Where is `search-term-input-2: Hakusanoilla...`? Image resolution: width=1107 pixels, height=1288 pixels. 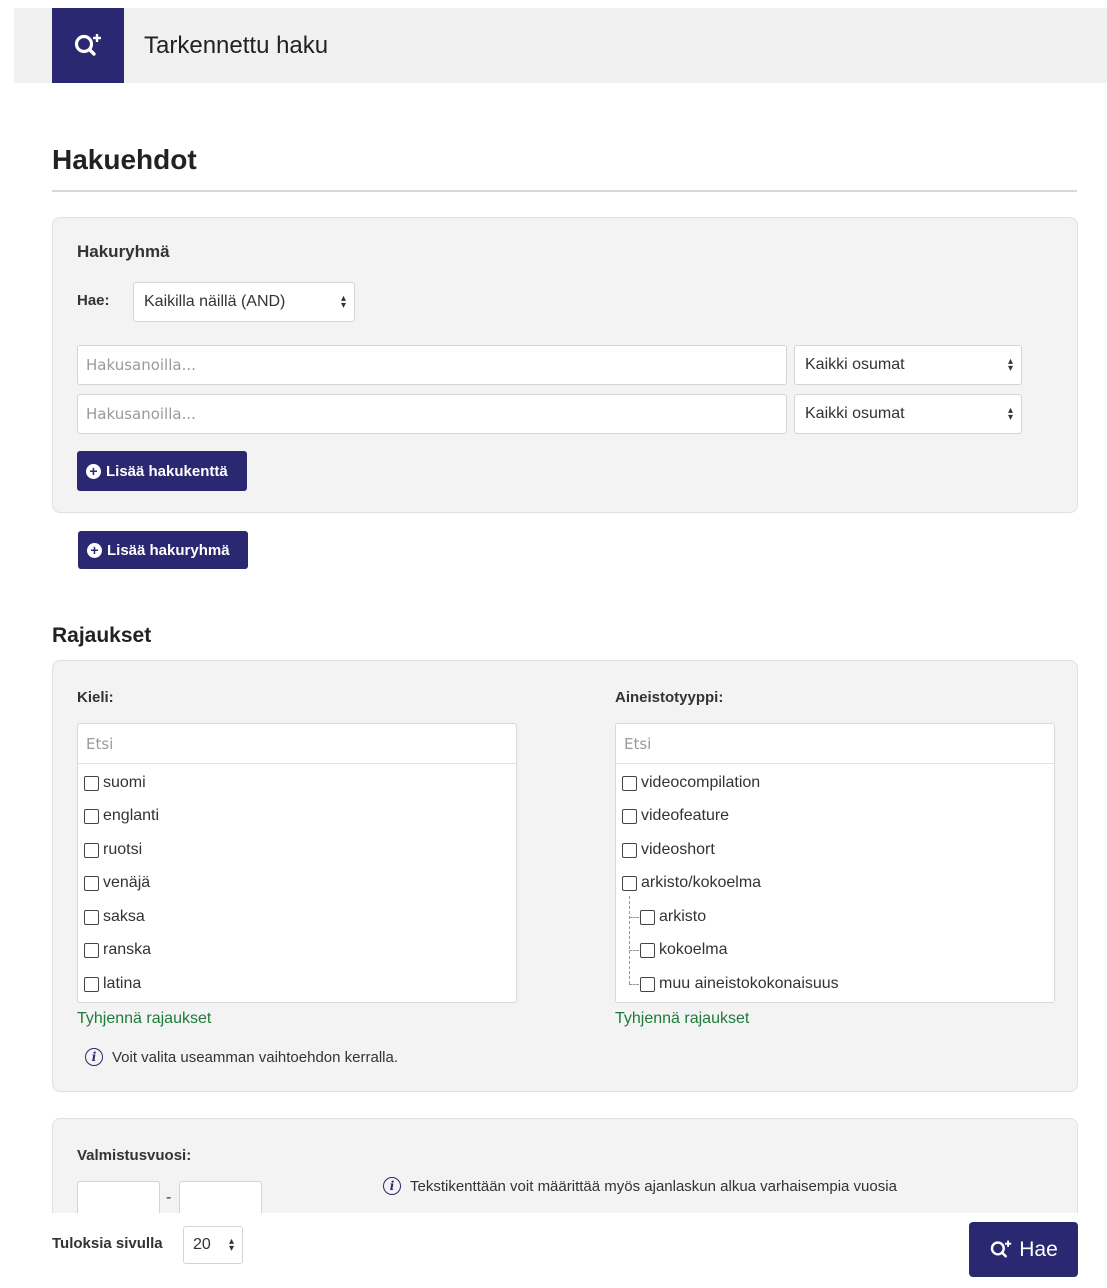 search-term-input-2: Hakusanoilla... is located at coordinates (432, 414).